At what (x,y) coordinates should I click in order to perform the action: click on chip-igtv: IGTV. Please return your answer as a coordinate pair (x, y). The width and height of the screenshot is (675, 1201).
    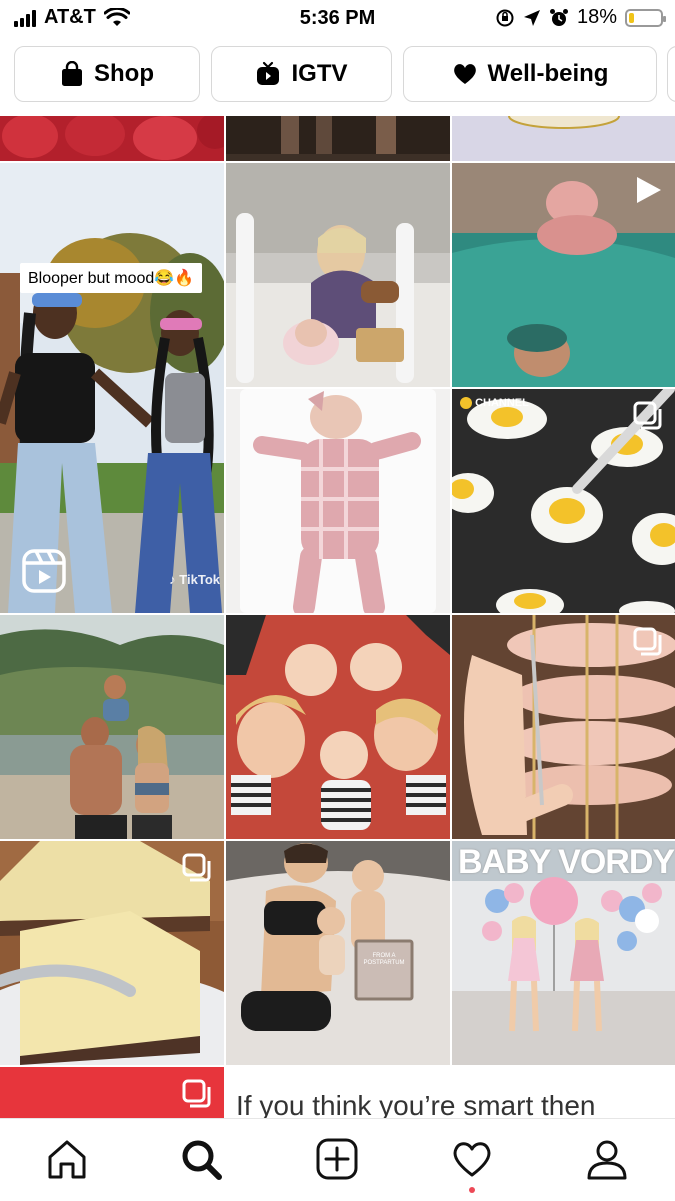
    Looking at the image, I should click on (301, 74).